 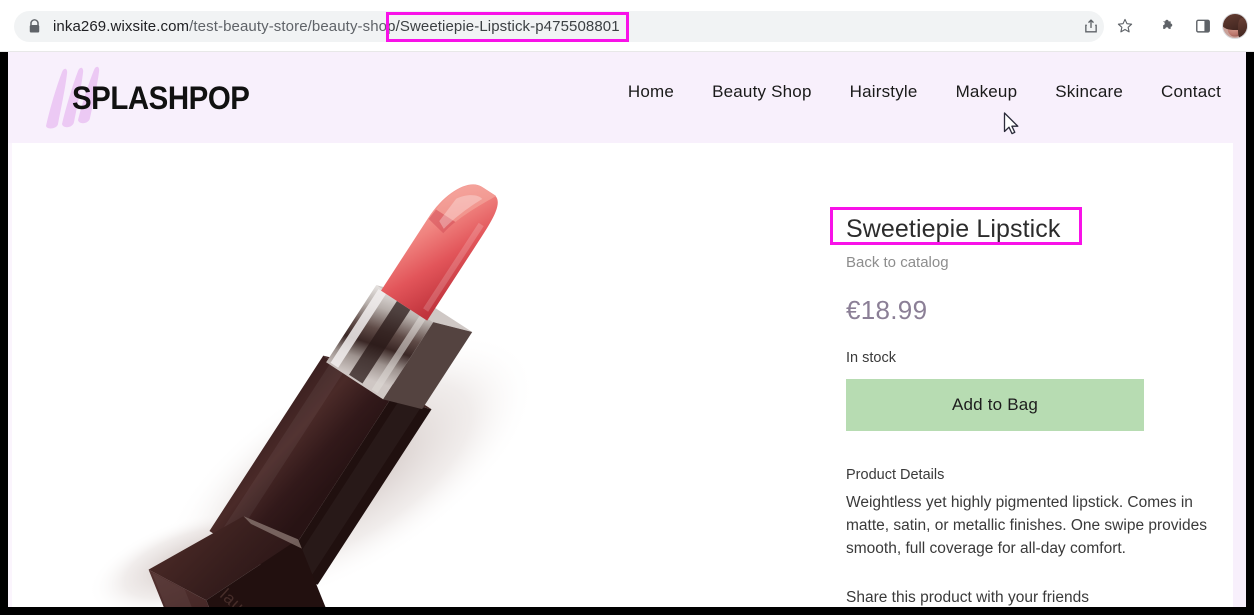 I want to click on share-button, so click(x=1091, y=26).